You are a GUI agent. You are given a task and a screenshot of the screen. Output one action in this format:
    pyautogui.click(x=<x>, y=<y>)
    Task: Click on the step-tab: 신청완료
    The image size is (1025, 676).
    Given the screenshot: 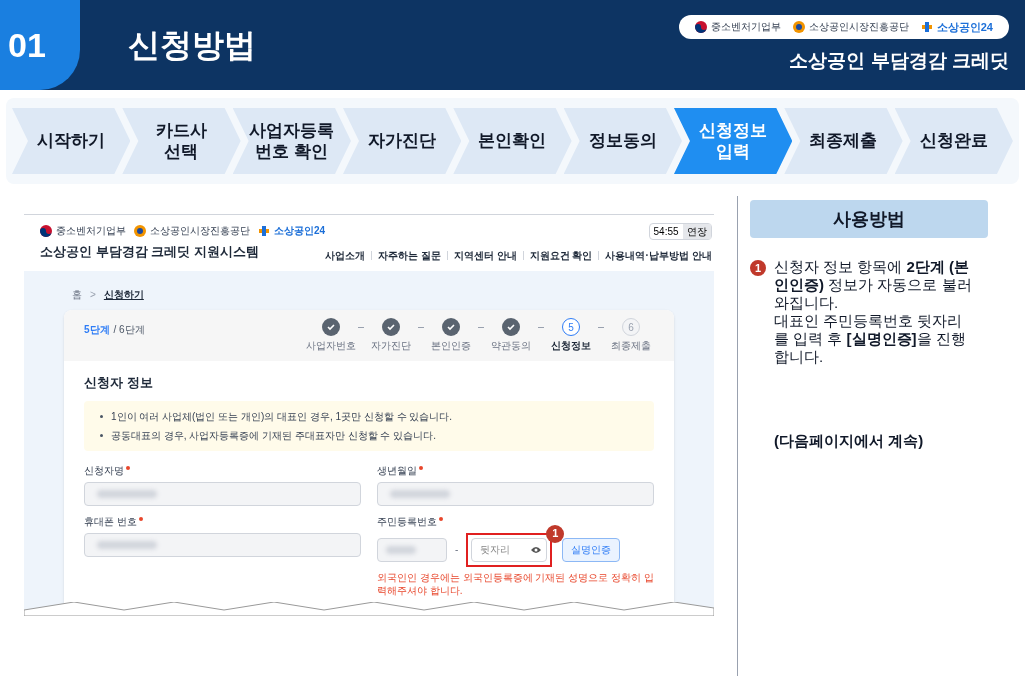 What is the action you would take?
    pyautogui.click(x=953, y=141)
    